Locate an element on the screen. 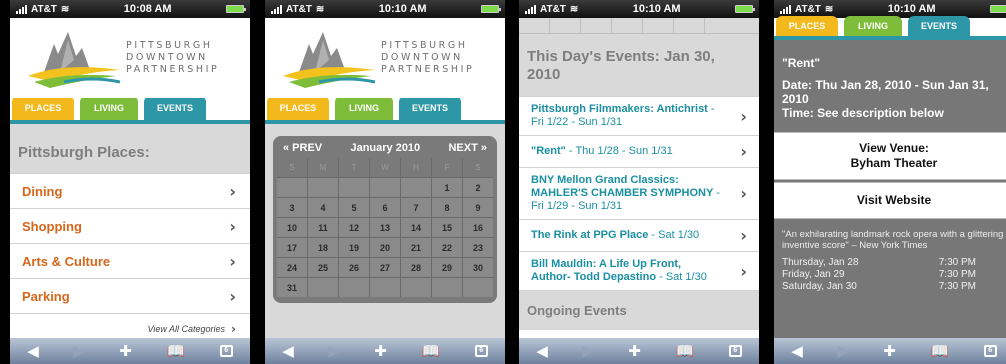 The height and width of the screenshot is (364, 1006). calendar-day: 31 is located at coordinates (292, 287).